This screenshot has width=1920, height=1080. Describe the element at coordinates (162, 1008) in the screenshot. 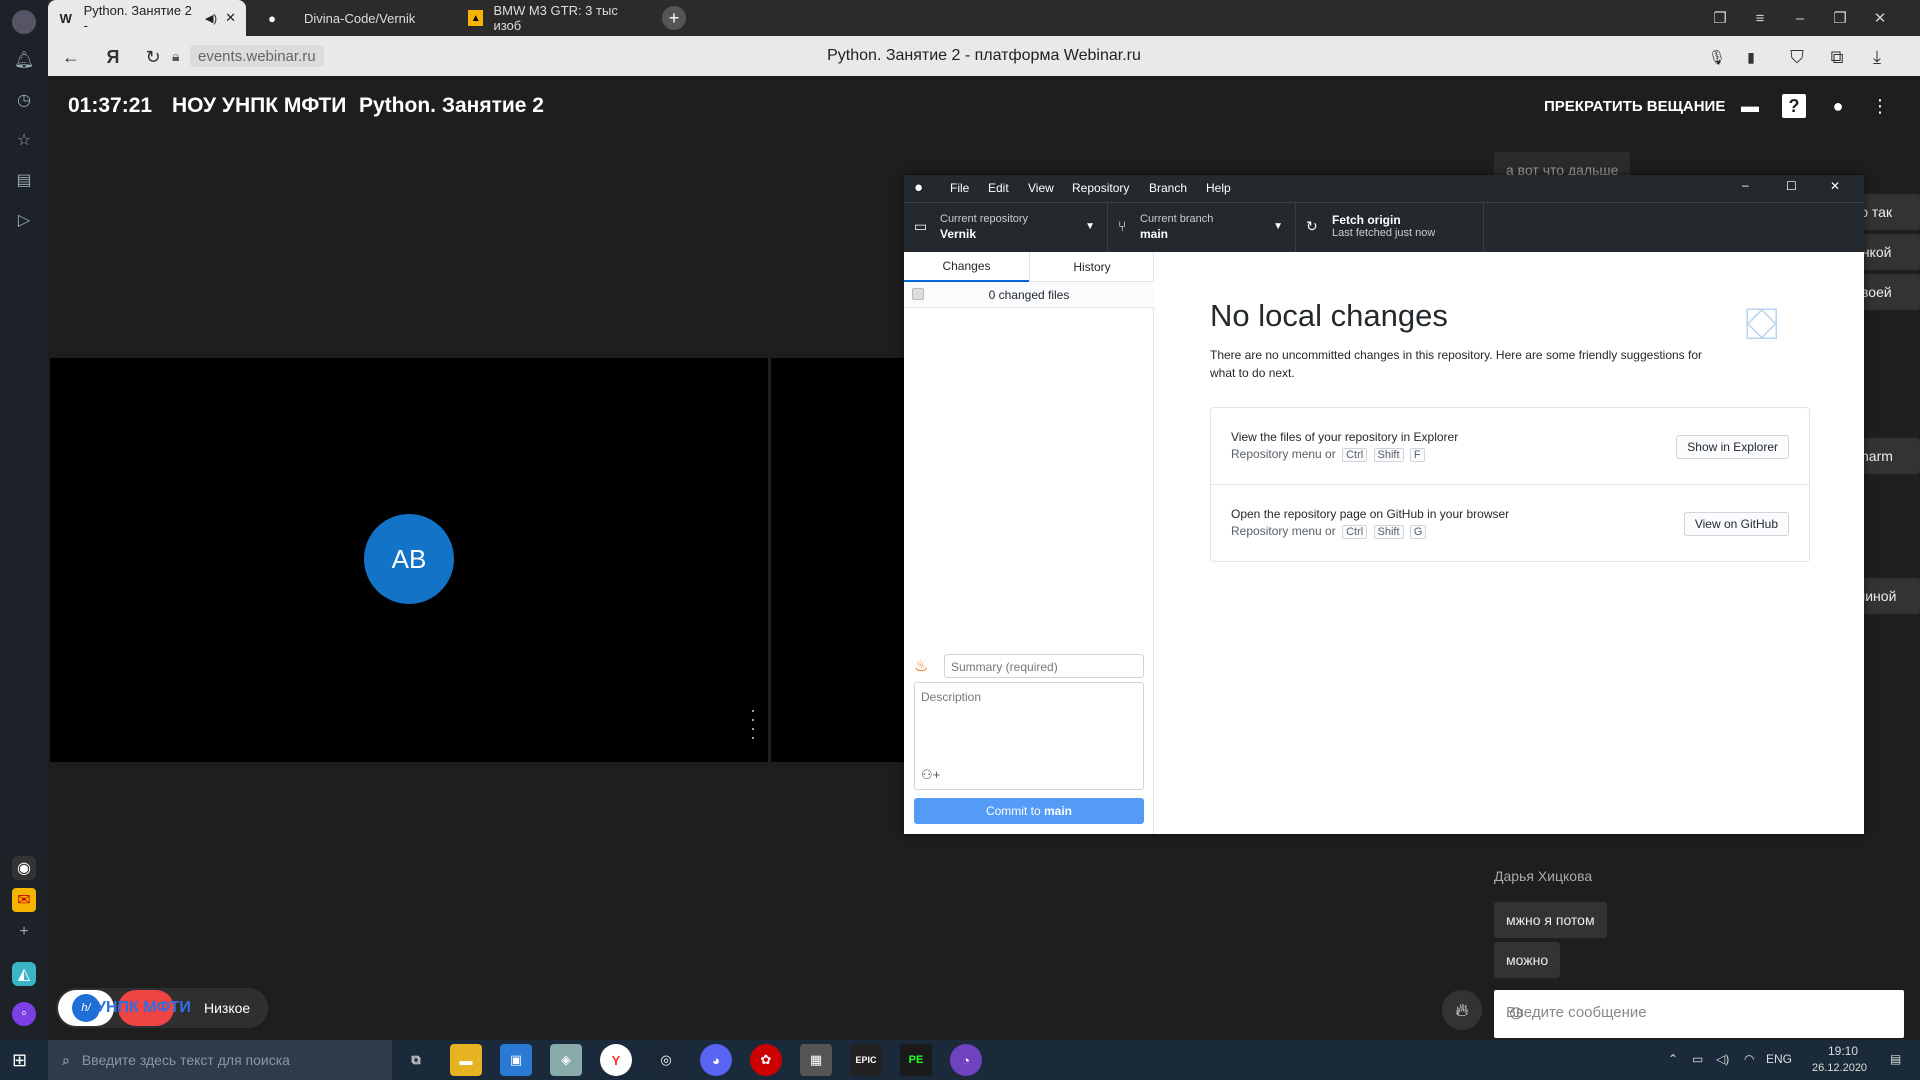

I see `quality-control: h/ УНПК МФТИ Низкое` at that location.